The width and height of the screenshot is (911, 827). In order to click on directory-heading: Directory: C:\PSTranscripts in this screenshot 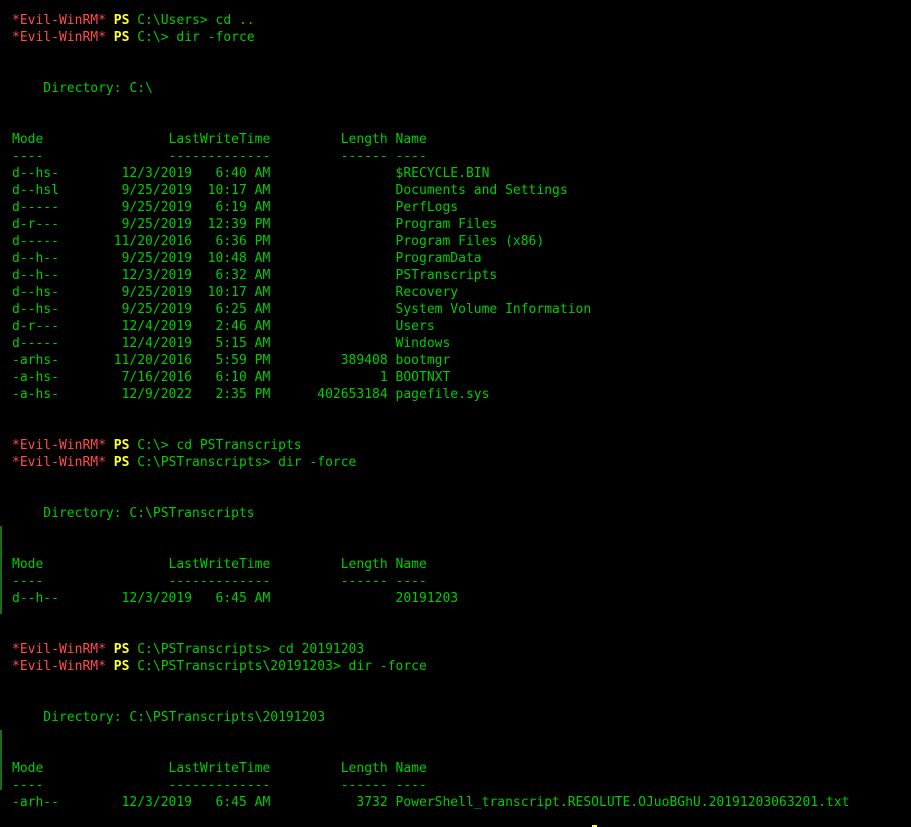, I will do `click(133, 513)`.